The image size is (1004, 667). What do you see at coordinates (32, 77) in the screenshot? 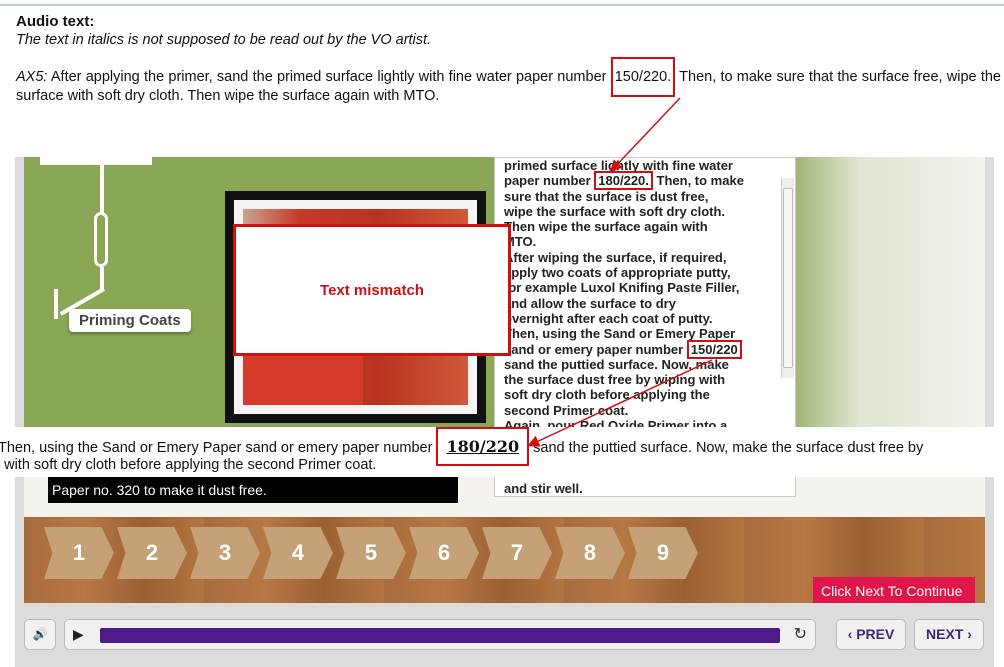
I see `ax-label: AX5:` at bounding box center [32, 77].